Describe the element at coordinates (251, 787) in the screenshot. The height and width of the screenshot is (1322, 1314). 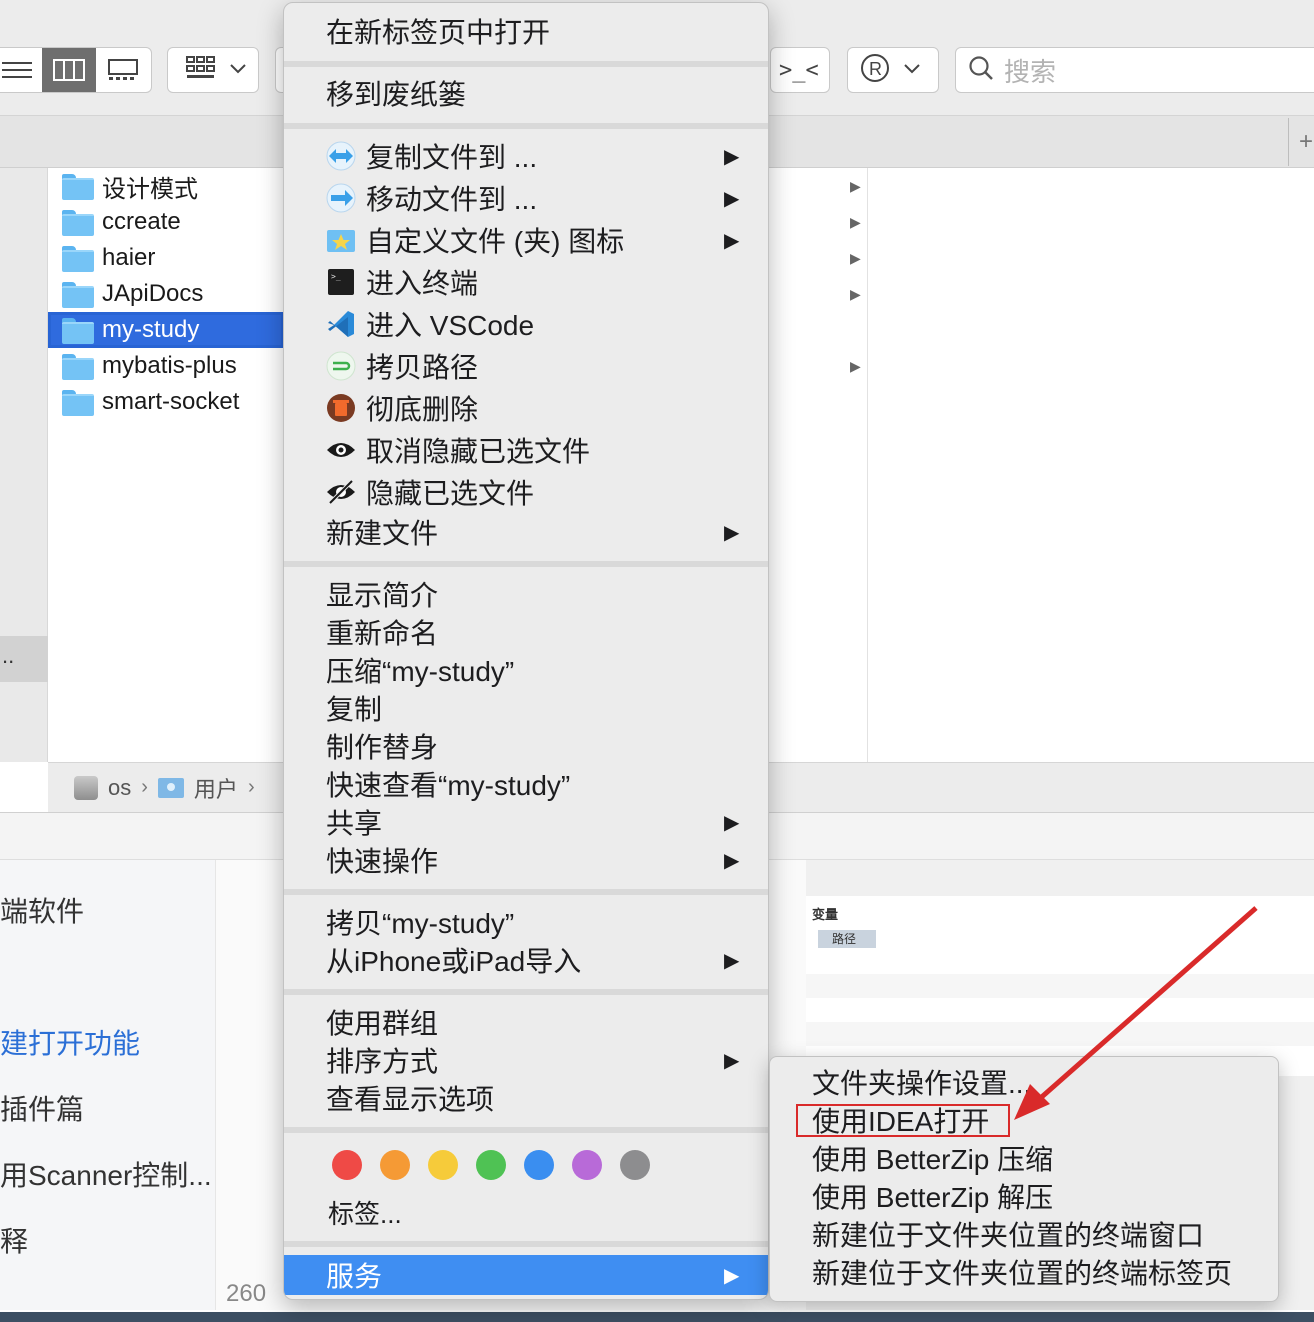
I see `chevron-right-icon: ›` at that location.